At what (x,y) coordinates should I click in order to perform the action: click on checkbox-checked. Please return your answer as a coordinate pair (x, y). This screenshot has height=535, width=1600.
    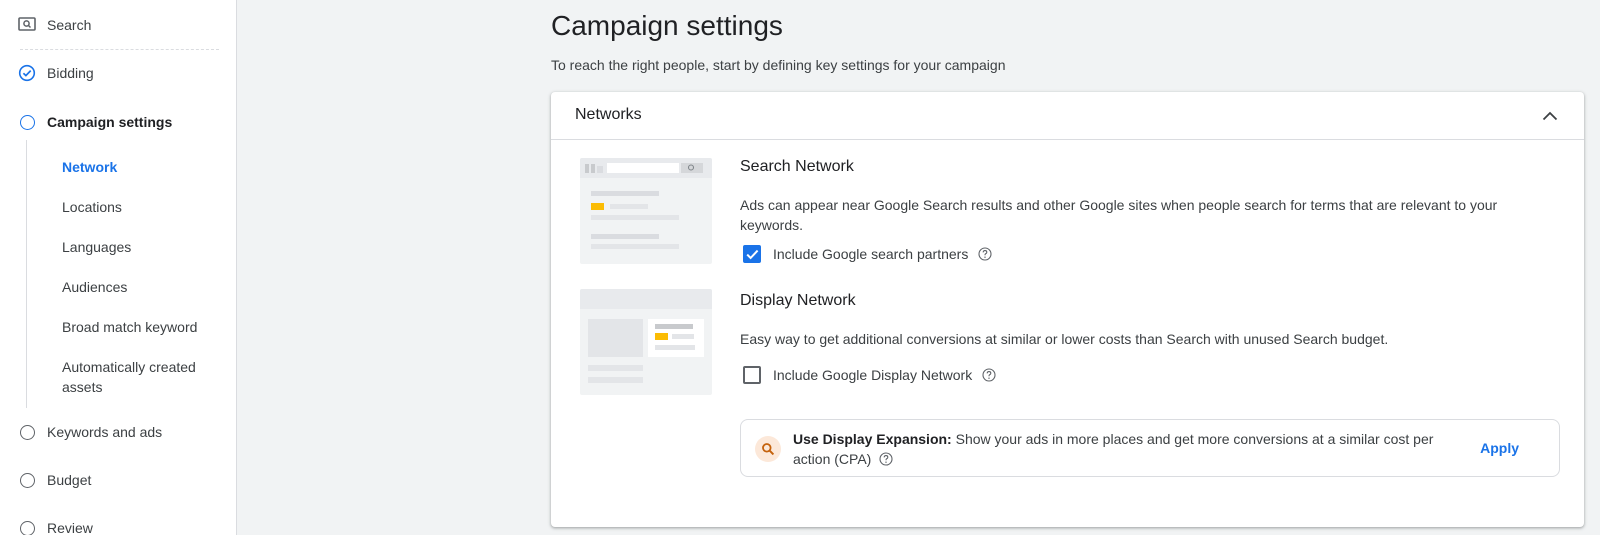
    Looking at the image, I should click on (752, 254).